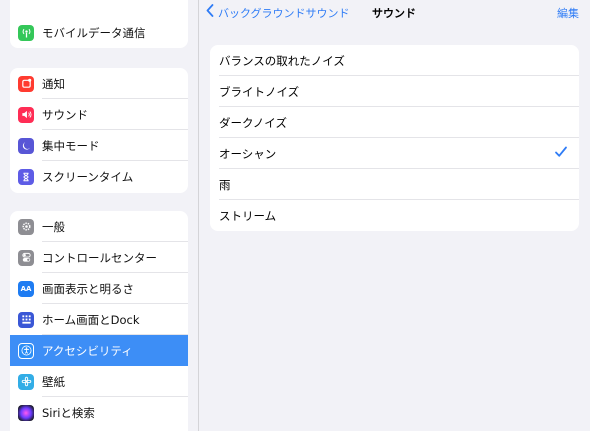 This screenshot has width=590, height=431. I want to click on sidebar-item-label: コントロールセンター, so click(99, 257).